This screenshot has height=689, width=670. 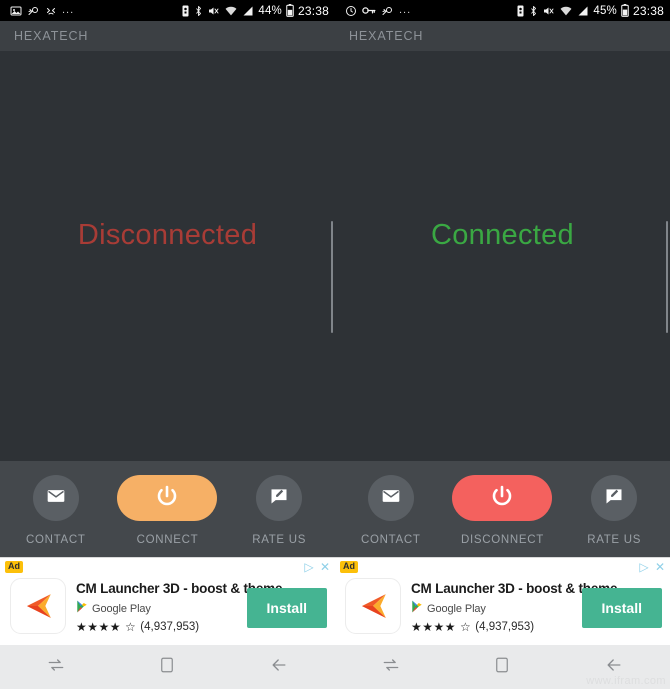 I want to click on status-bar: ... 44% 23:38, so click(x=167, y=10).